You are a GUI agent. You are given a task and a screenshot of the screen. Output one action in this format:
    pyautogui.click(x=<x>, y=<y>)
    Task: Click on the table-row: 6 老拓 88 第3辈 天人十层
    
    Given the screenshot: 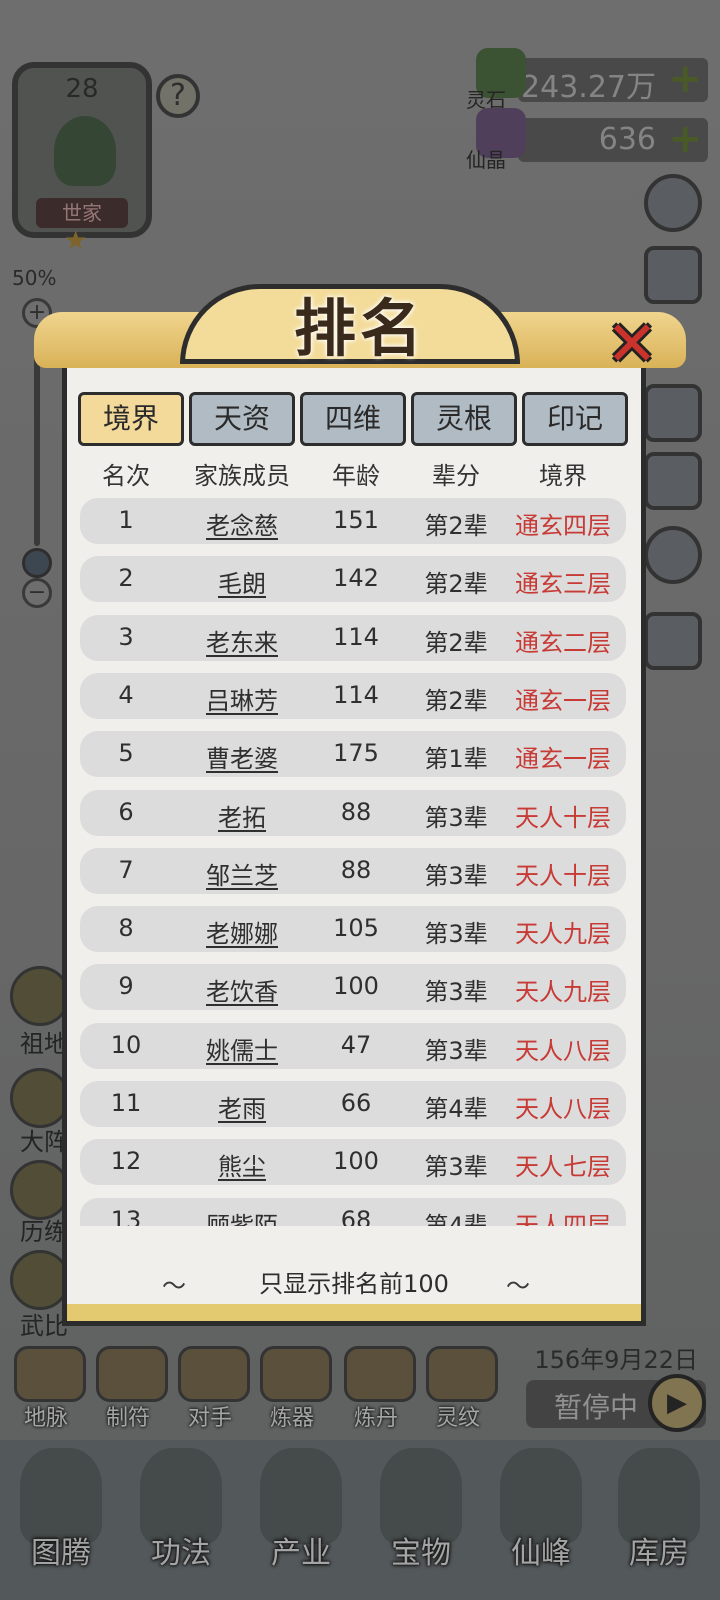 What is the action you would take?
    pyautogui.click(x=353, y=812)
    